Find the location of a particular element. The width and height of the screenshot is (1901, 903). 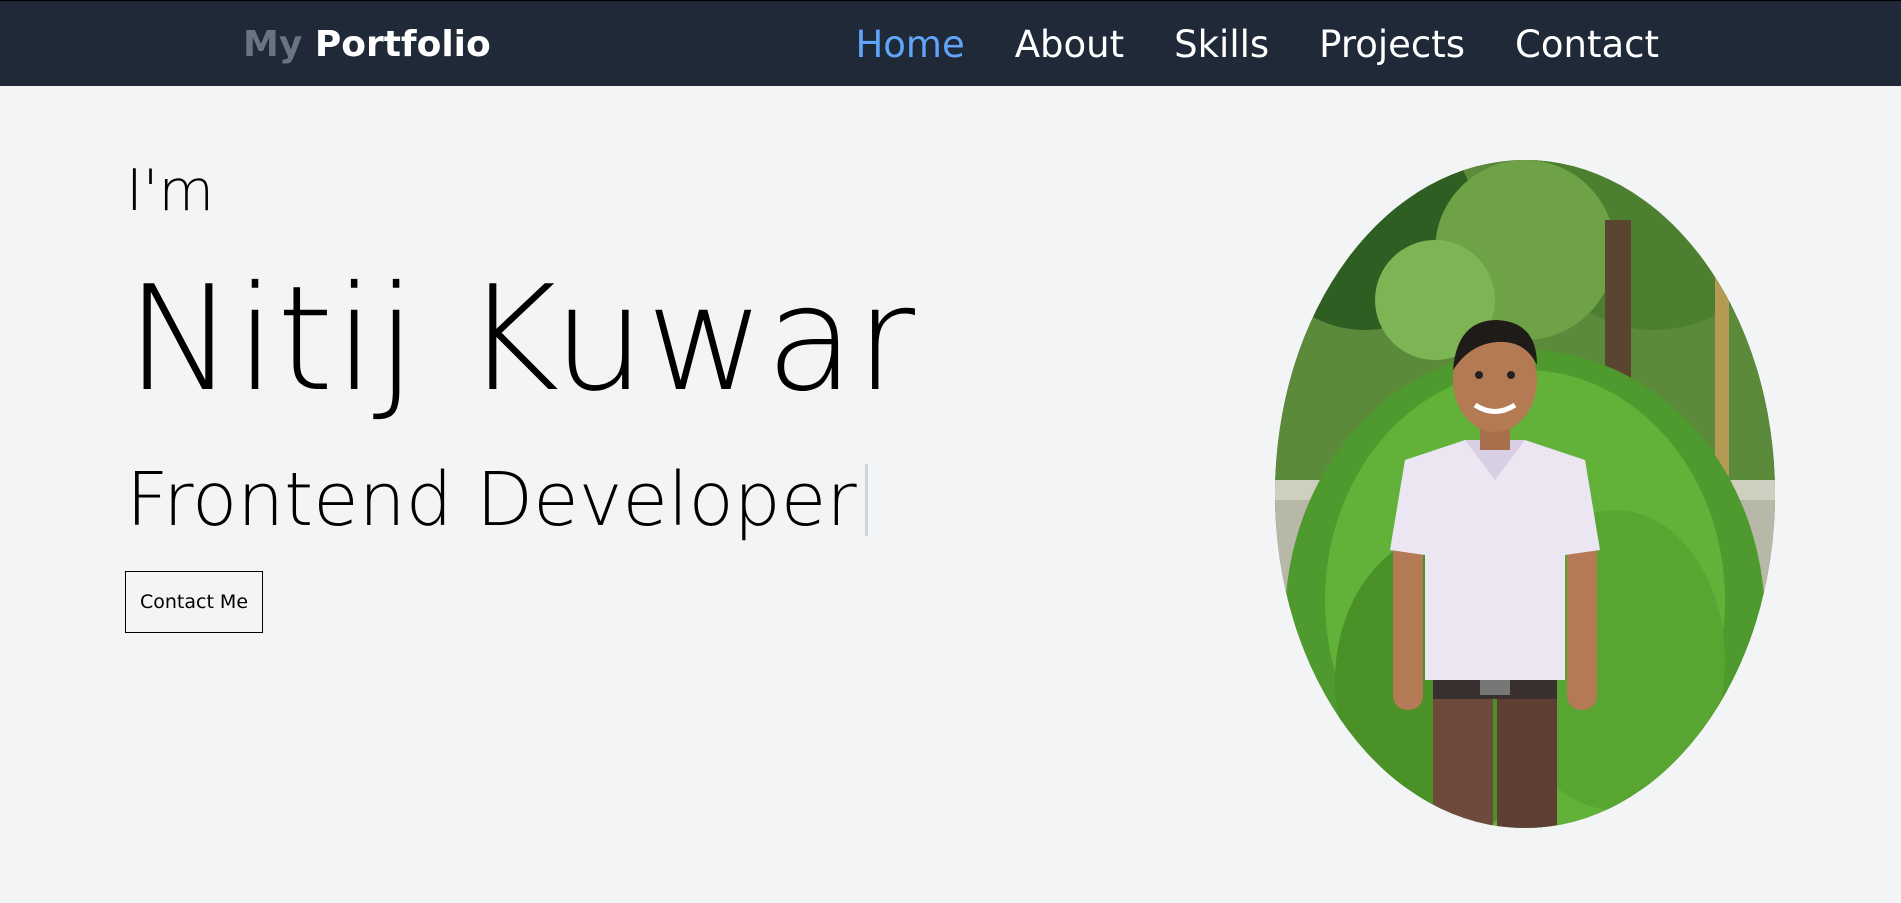

nav-link-skills: Skills is located at coordinates (1221, 45).